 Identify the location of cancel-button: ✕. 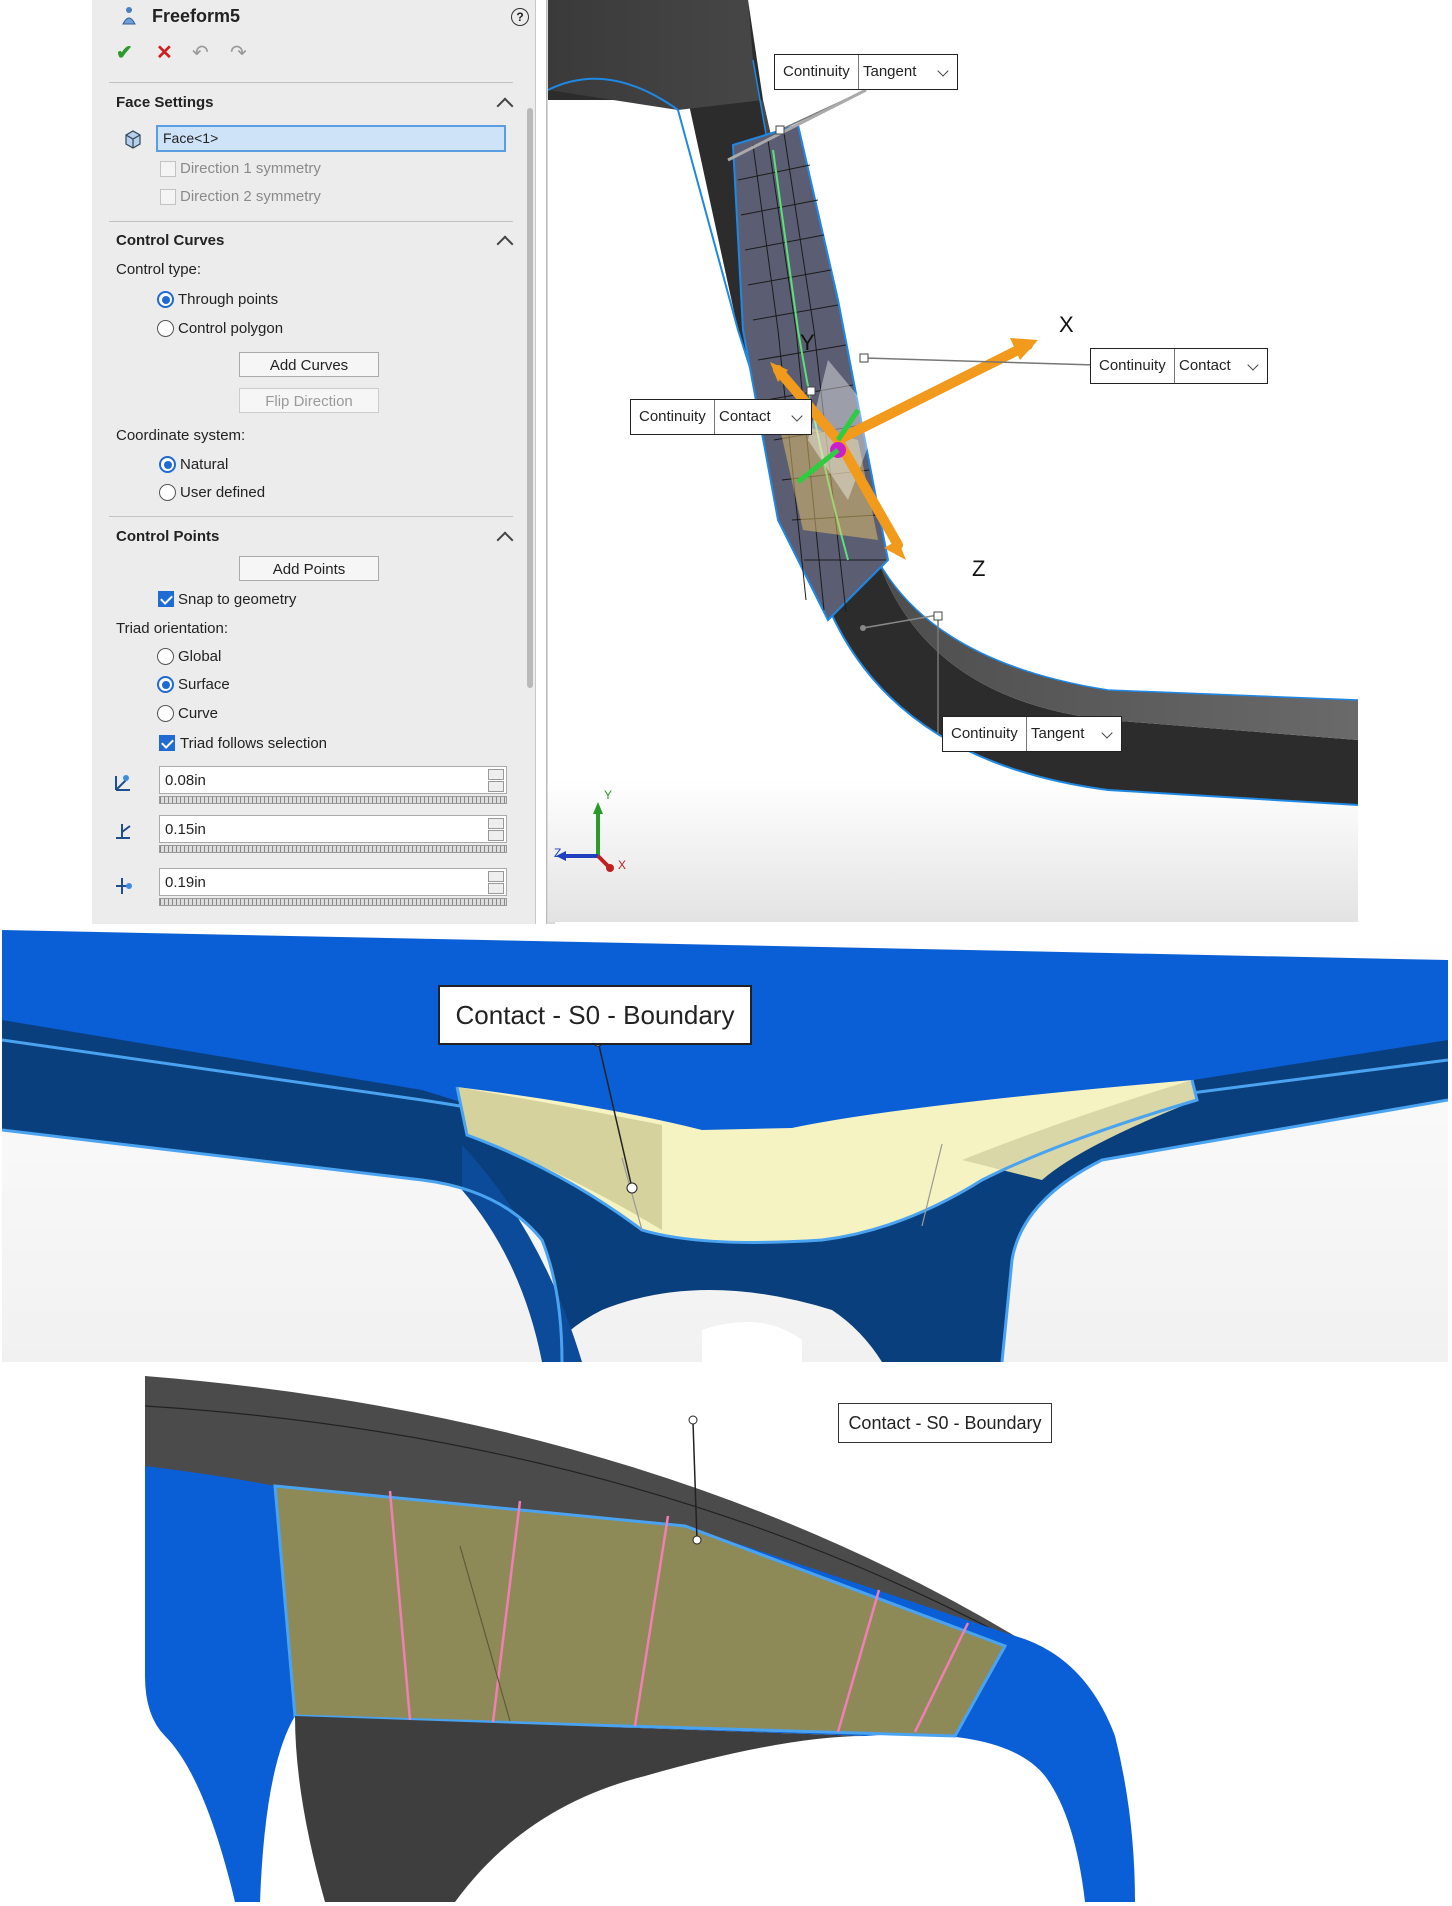
(164, 53).